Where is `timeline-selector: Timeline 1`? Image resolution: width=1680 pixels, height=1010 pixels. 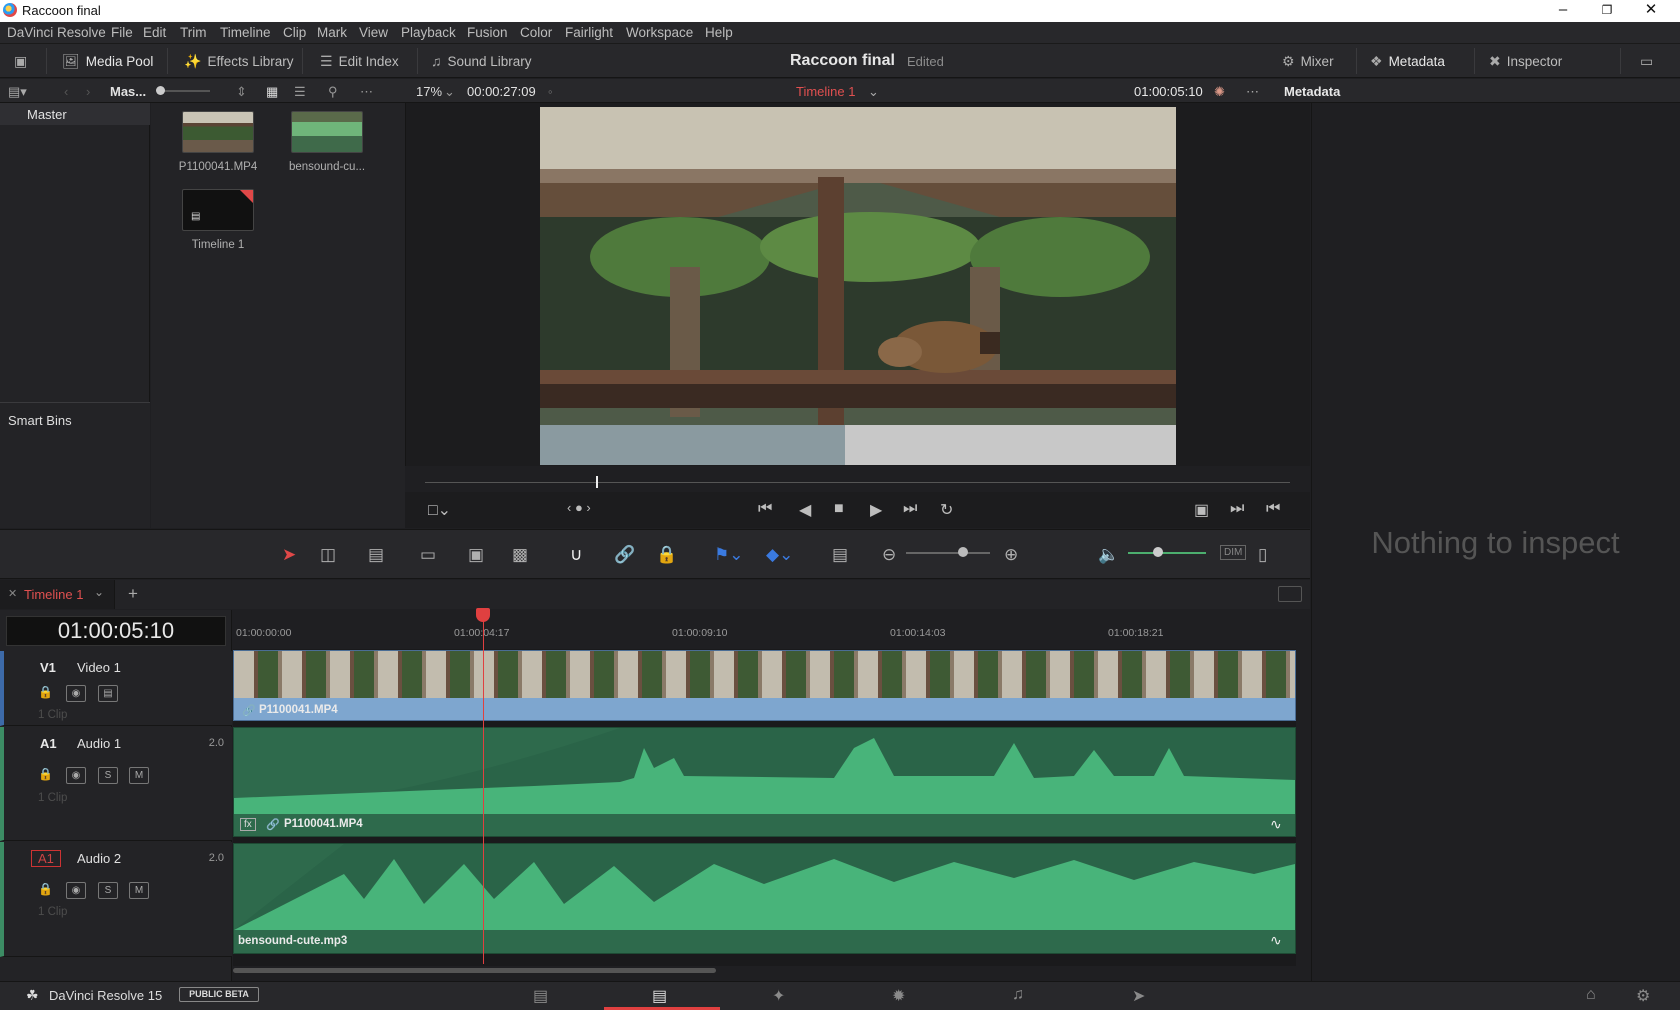 timeline-selector: Timeline 1 is located at coordinates (825, 91).